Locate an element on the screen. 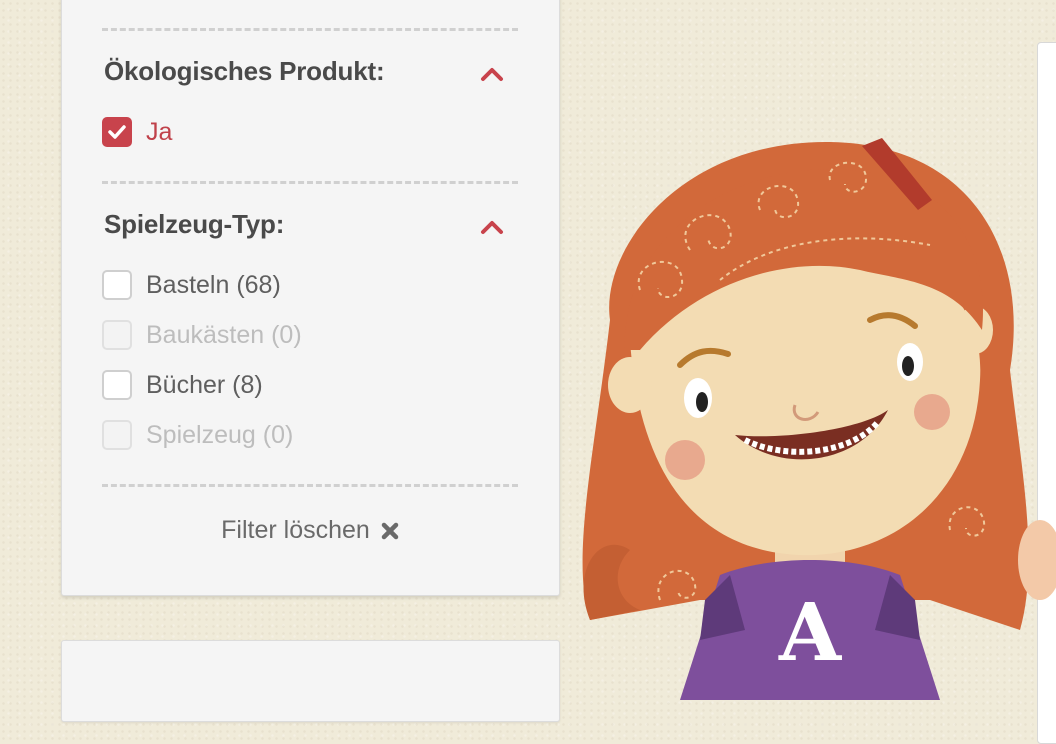 This screenshot has height=744, width=1056. option-baukaesten: Baukästen (0) is located at coordinates (202, 335).